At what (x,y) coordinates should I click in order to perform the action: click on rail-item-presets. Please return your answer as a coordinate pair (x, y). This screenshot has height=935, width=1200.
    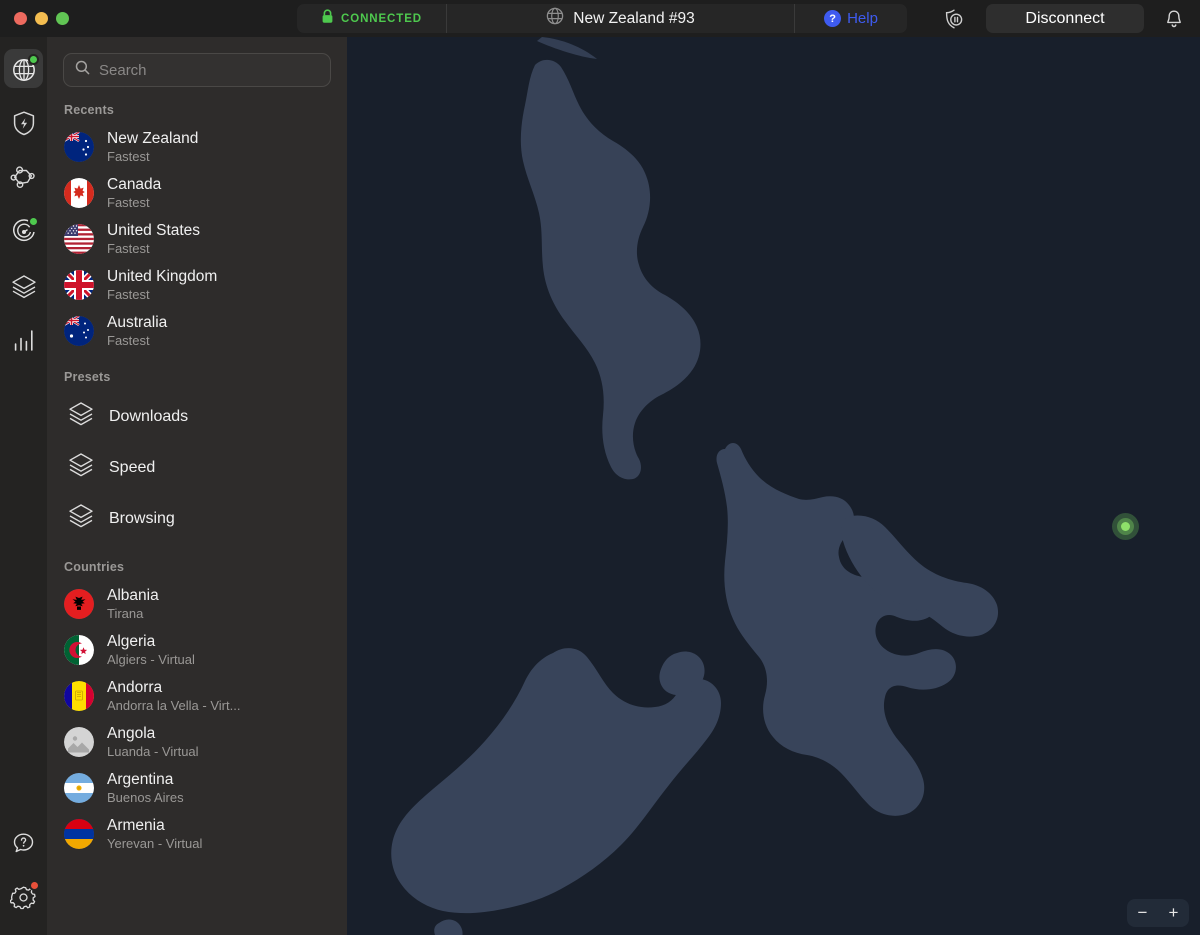
    Looking at the image, I should click on (23, 288).